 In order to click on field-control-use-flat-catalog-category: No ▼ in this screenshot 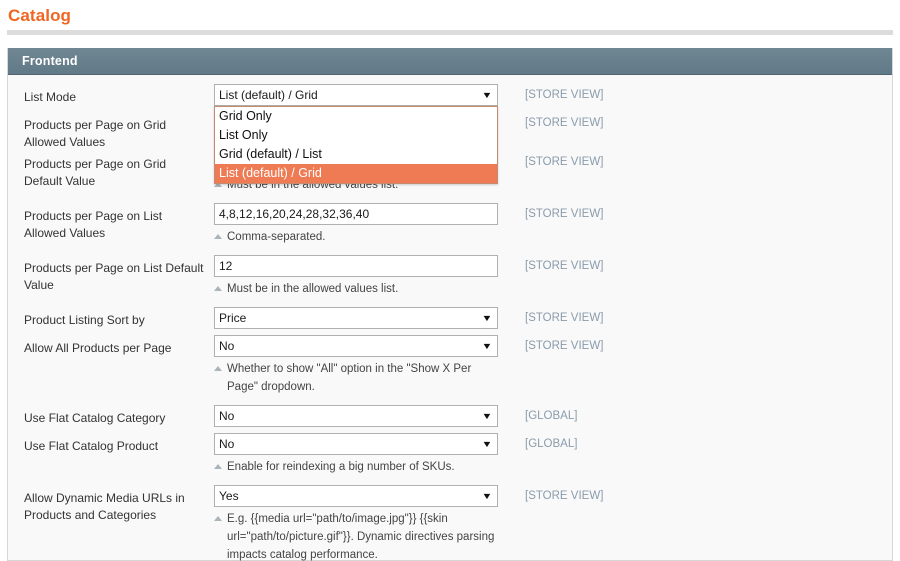, I will do `click(357, 419)`.